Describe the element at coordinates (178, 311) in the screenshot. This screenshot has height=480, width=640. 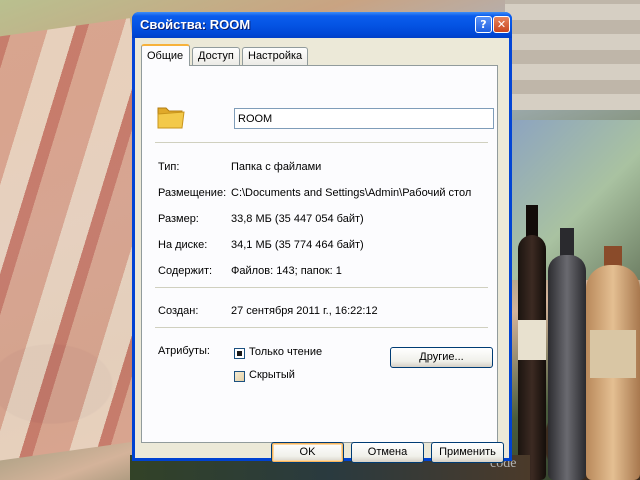
I see `created-label: Создан:` at that location.